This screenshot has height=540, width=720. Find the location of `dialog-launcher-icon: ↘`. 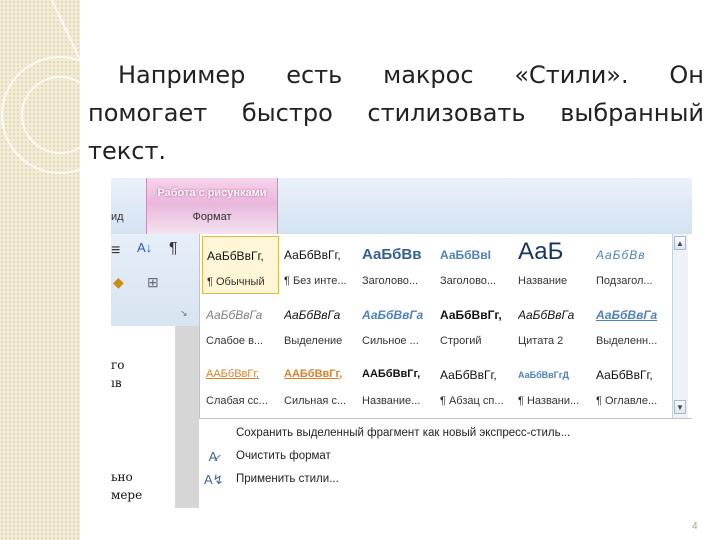

dialog-launcher-icon: ↘ is located at coordinates (184, 313).